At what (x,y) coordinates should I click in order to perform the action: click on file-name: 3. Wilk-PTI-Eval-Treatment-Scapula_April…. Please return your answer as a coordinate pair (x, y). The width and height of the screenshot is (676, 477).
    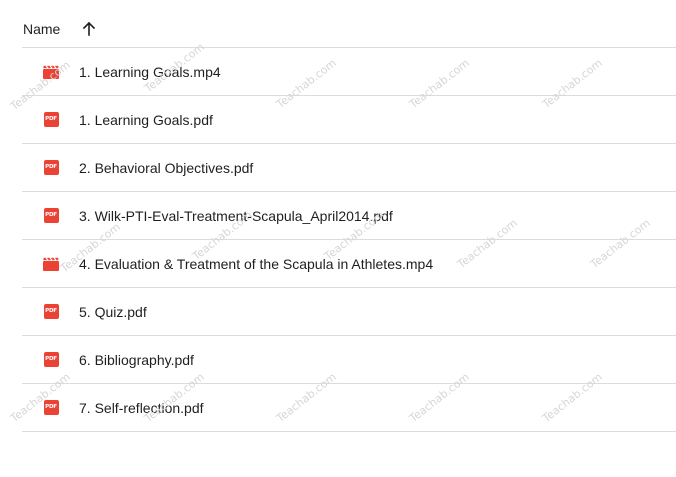
    Looking at the image, I should click on (236, 215).